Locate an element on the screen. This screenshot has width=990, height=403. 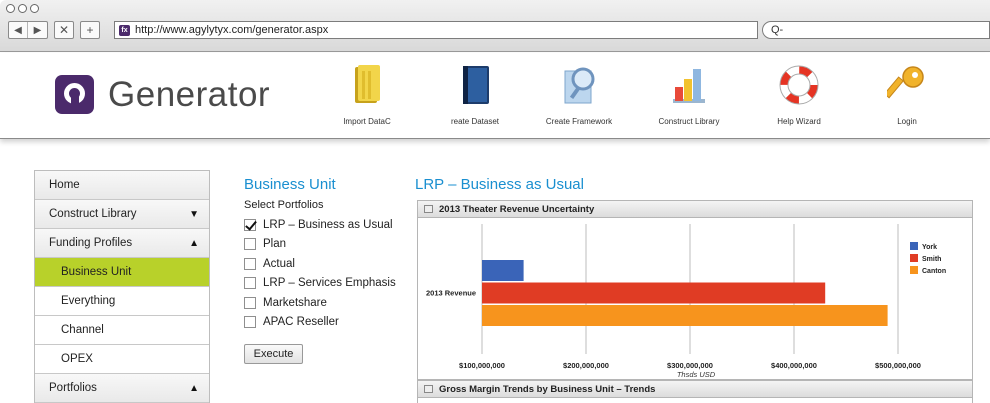
sidebar-item-funding-profiles: Funding Profiles ▲ is located at coordinates (122, 243).